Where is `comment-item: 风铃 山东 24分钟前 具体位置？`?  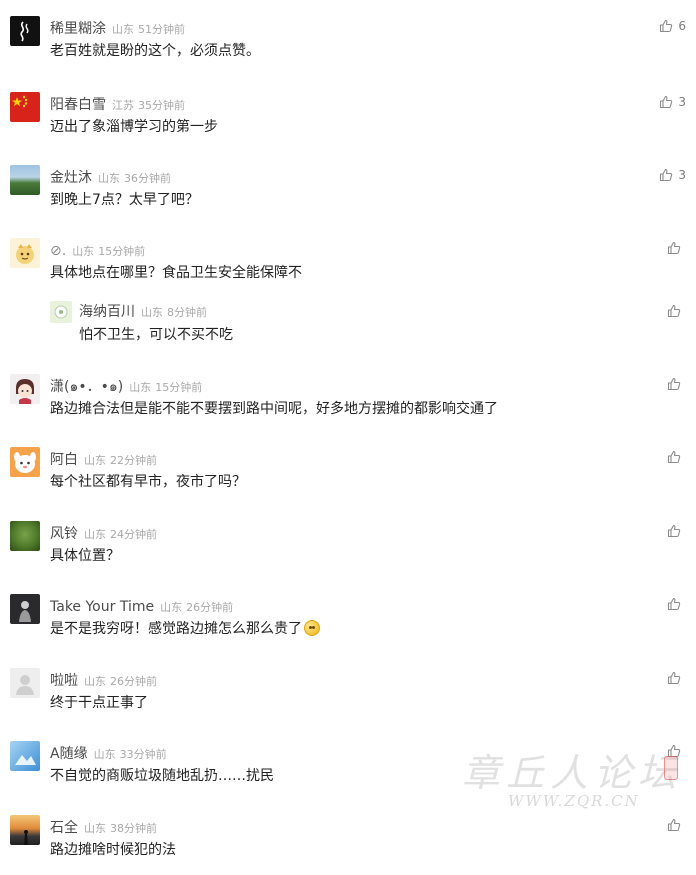 comment-item: 风铃 山东 24分钟前 具体位置？ is located at coordinates (348, 545).